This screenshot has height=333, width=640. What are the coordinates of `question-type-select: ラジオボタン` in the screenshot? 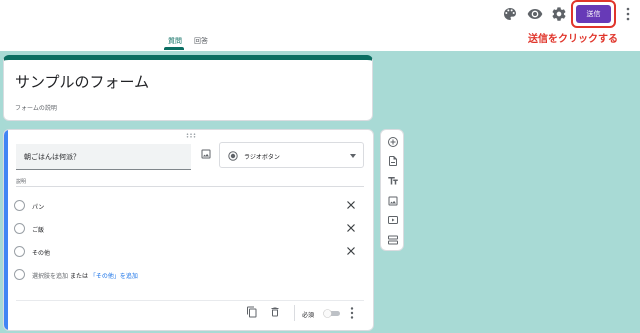 It's located at (291, 155).